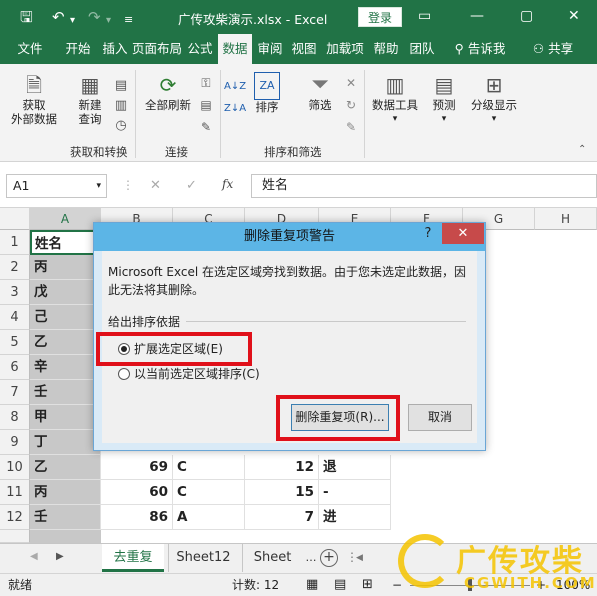 The width and height of the screenshot is (597, 596). I want to click on new-query-button: ▦ 新建 查询, so click(90, 99).